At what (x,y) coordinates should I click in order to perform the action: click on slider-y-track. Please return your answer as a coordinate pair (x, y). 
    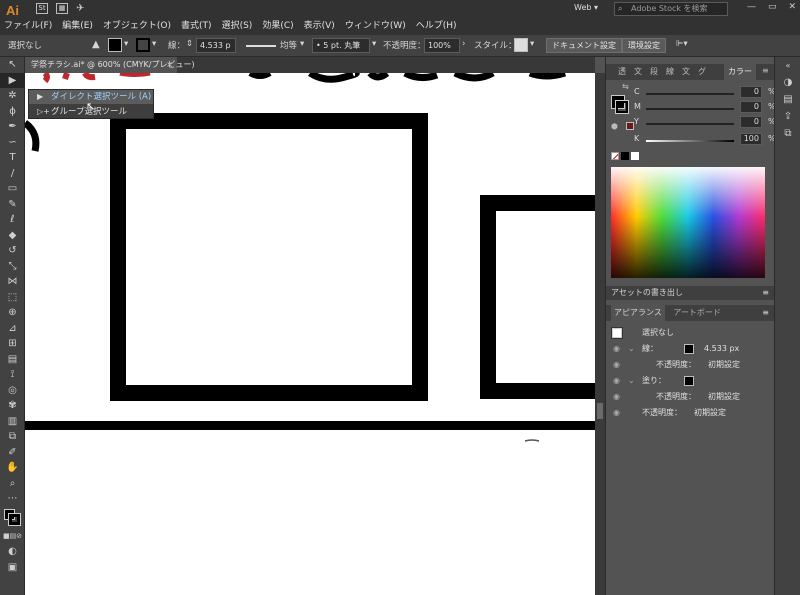
    Looking at the image, I should click on (690, 124).